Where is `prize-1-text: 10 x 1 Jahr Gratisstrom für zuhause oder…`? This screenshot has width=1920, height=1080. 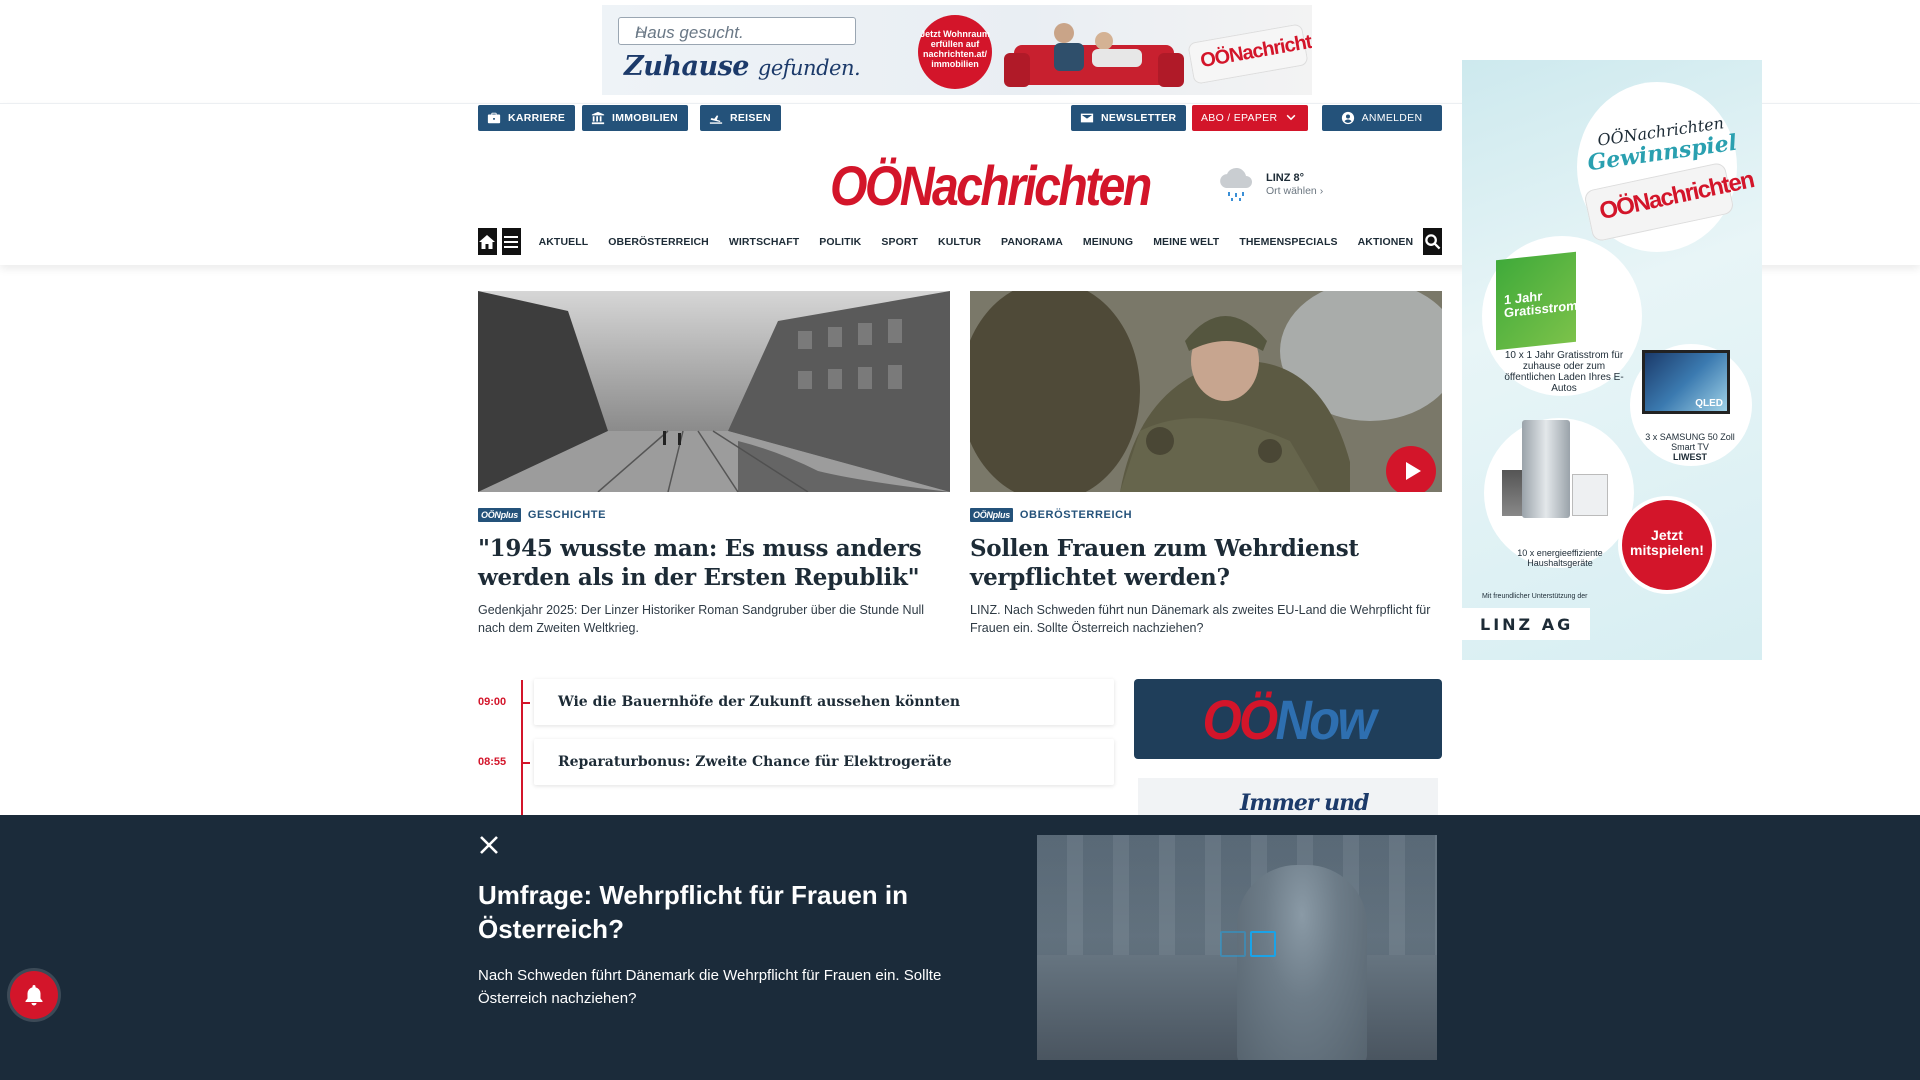 prize-1-text: 10 x 1 Jahr Gratisstrom für zuhause oder… is located at coordinates (1564, 372).